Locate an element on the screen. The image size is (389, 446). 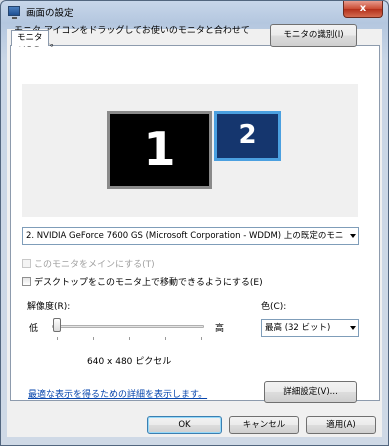
color-depth-select: 最高 (32 ビット) is located at coordinates (310, 328).